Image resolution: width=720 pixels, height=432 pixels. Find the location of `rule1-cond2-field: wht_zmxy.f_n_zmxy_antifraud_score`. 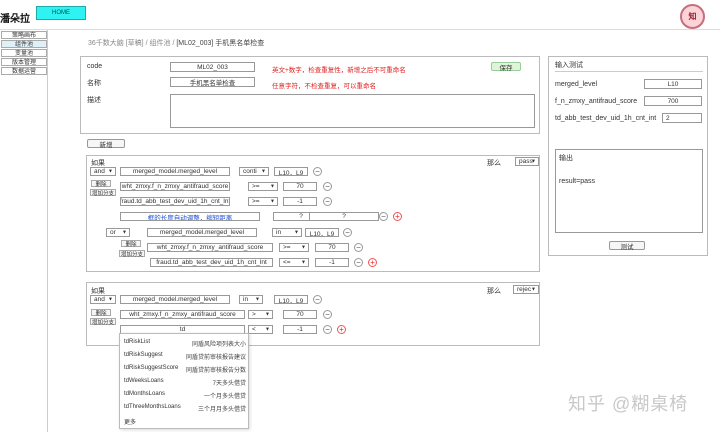

rule1-cond2-field: wht_zmxy.f_n_zmxy_antifraud_score is located at coordinates (175, 186).